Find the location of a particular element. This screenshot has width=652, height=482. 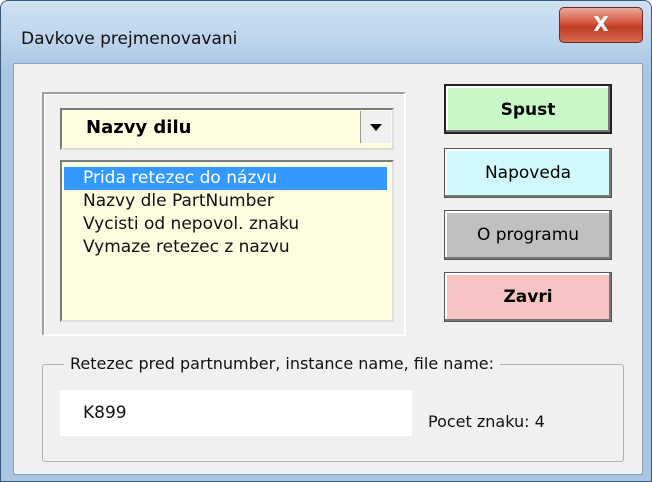

combo-selected-value: Nazvy dilu is located at coordinates (139, 127).